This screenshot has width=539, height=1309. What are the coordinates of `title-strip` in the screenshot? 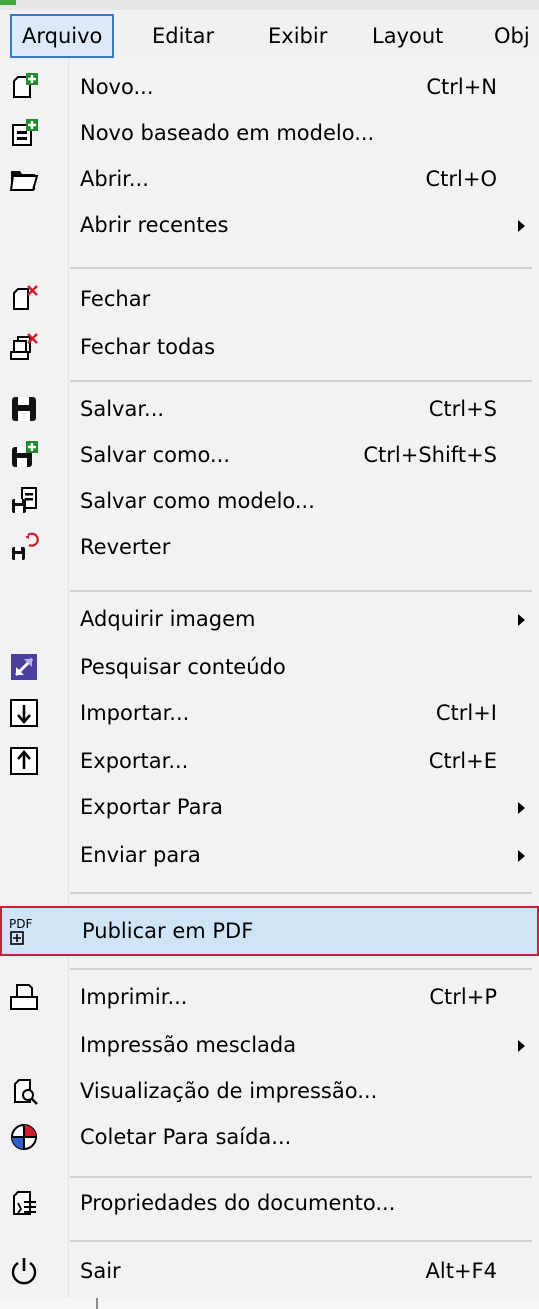 It's located at (269, 5).